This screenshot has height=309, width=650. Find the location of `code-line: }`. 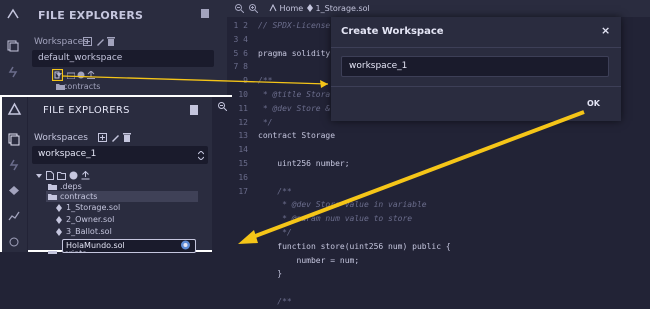

code-line: } is located at coordinates (270, 274).